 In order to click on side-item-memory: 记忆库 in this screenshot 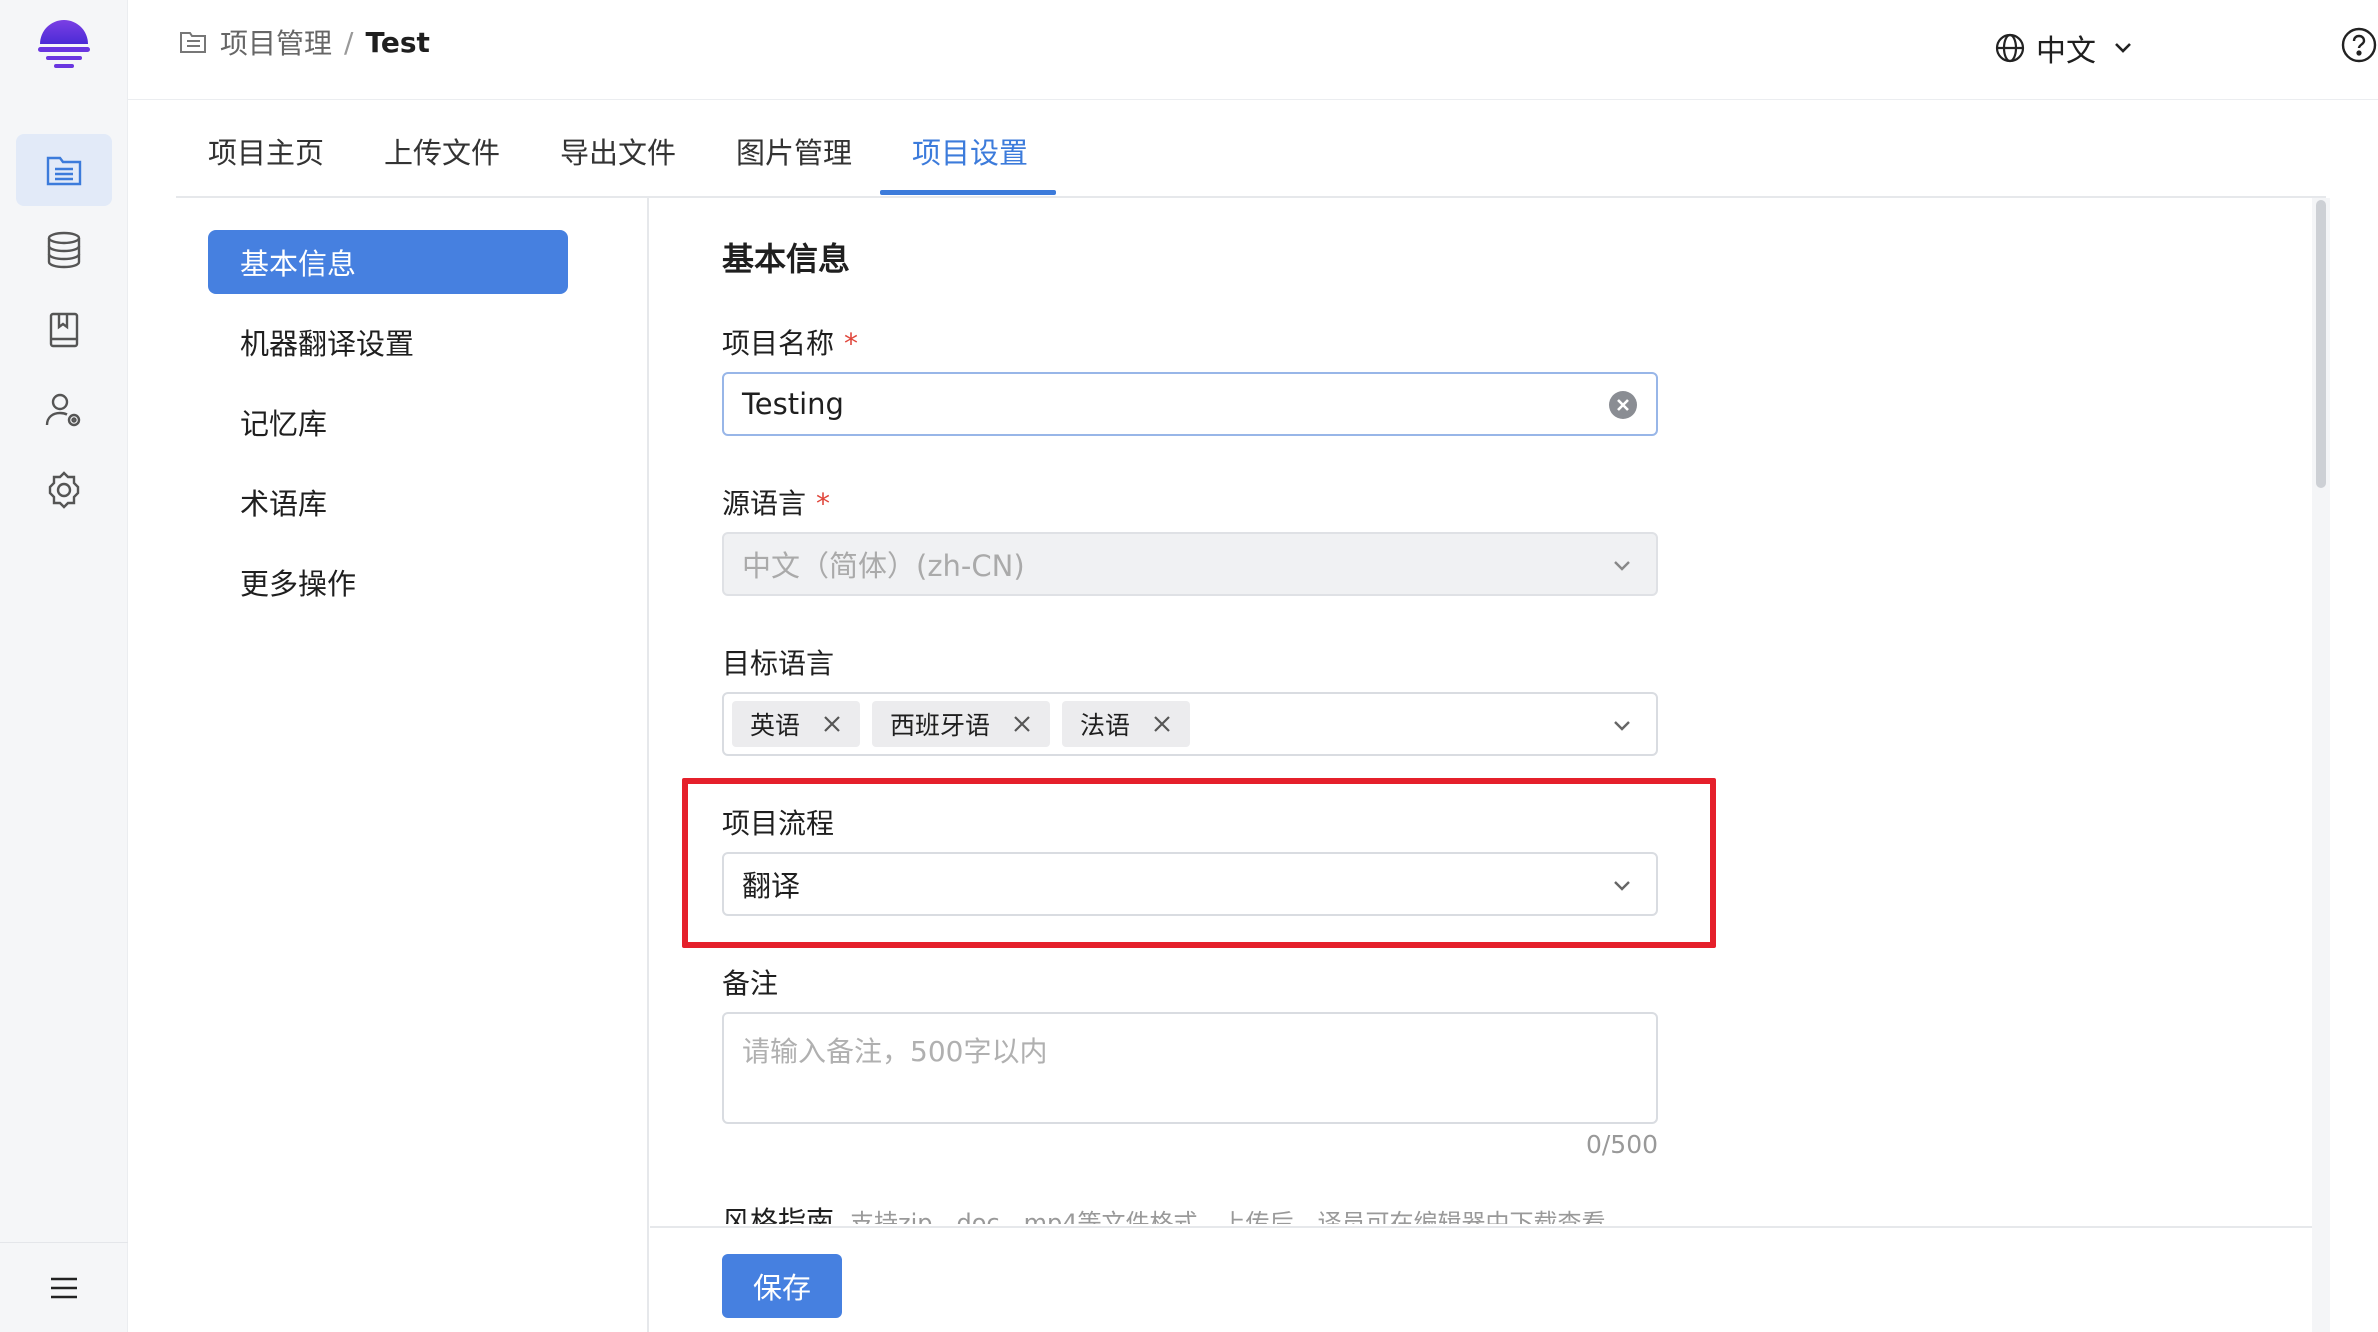, I will do `click(388, 422)`.